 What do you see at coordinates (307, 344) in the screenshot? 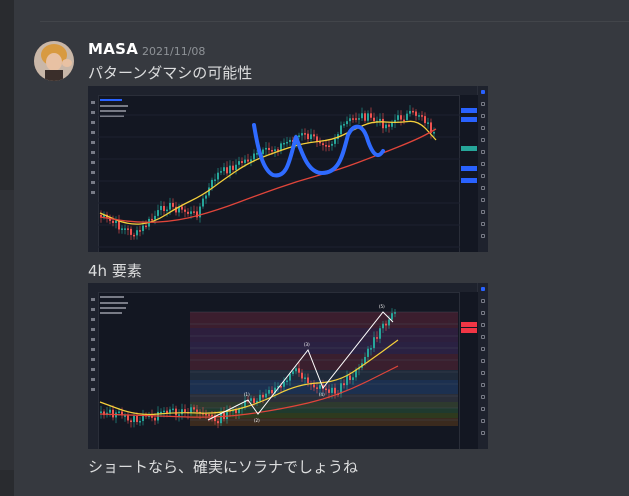
I see `wave-label: (3)` at bounding box center [307, 344].